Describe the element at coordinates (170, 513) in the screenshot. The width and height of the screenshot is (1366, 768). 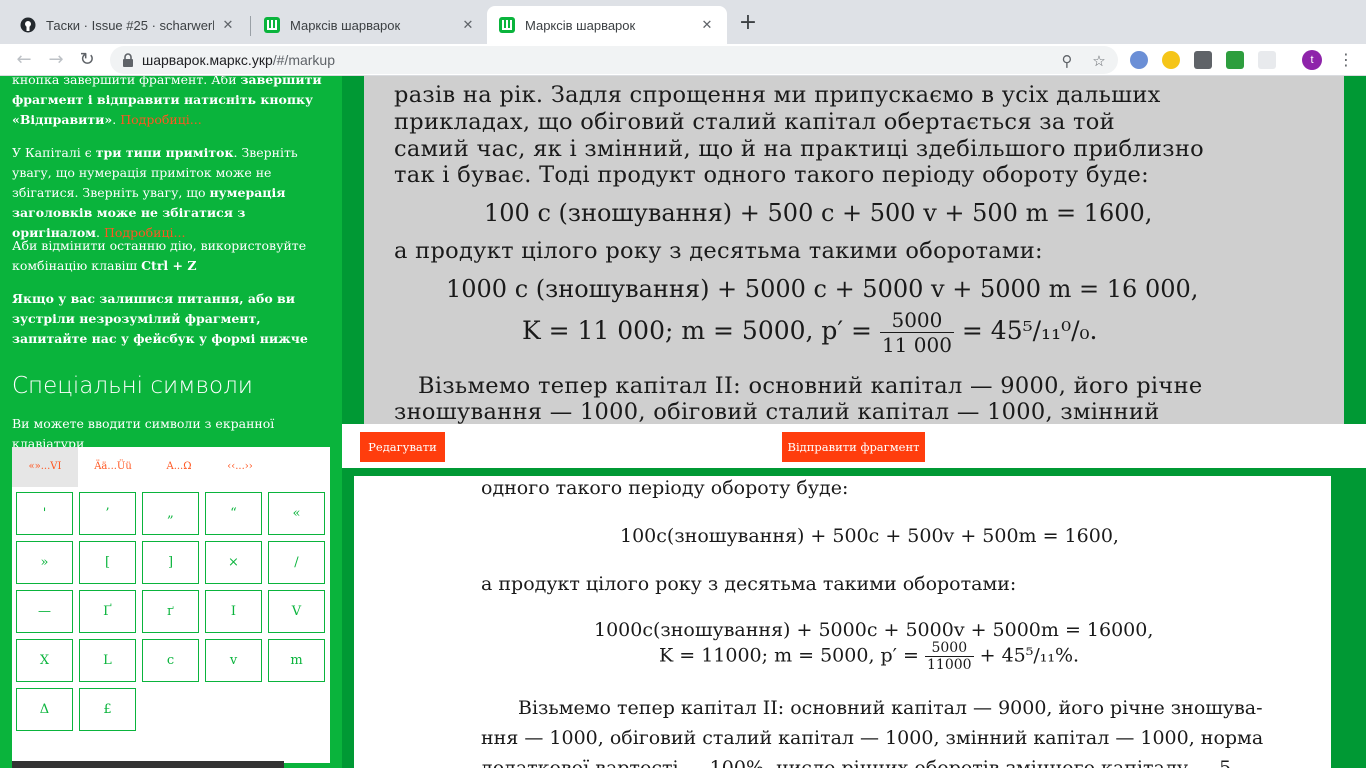
I see `symbol-key: „` at that location.